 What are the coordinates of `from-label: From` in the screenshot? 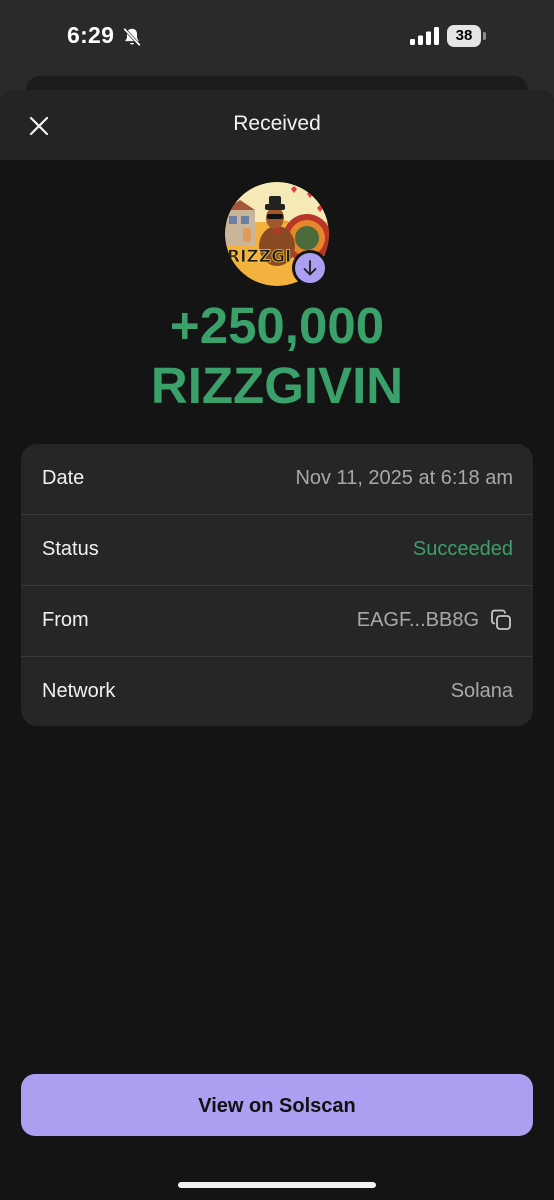 It's located at (65, 620).